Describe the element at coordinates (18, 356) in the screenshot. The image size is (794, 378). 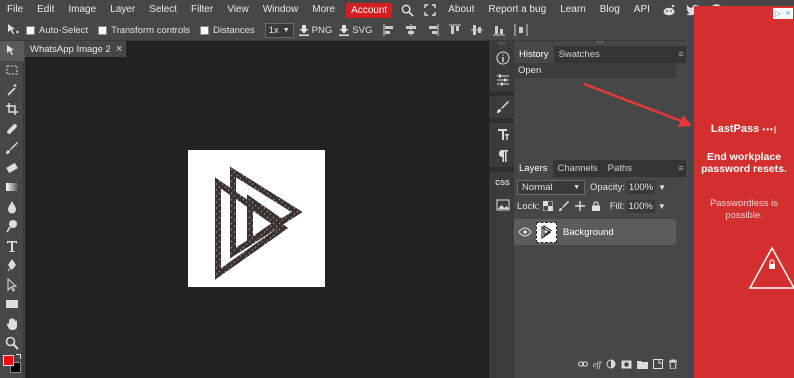
I see `swap-colors-icon` at that location.